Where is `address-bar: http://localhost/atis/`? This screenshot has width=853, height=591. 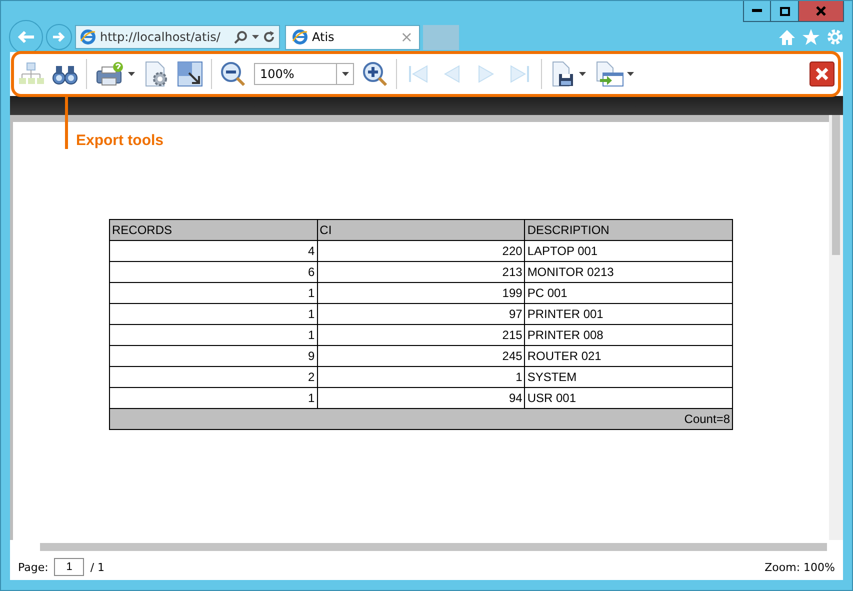
address-bar: http://localhost/atis/ is located at coordinates (177, 37).